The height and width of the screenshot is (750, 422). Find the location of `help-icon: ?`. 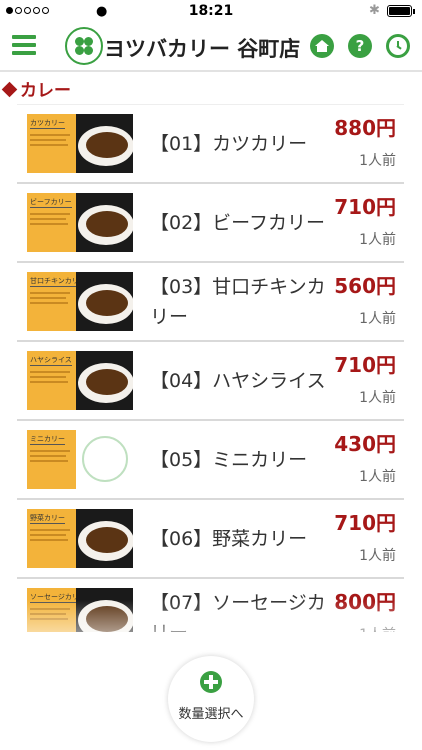

help-icon: ? is located at coordinates (360, 46).